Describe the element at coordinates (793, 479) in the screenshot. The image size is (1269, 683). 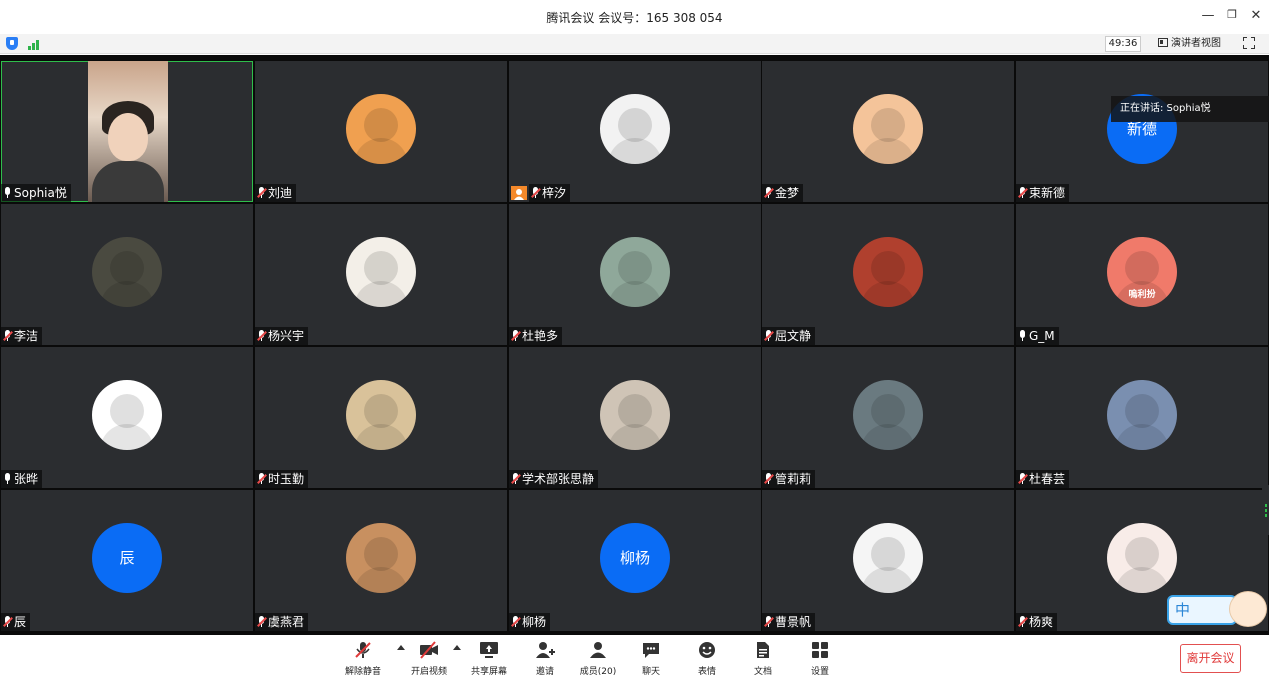
I see `participant-name: 管莉莉` at that location.